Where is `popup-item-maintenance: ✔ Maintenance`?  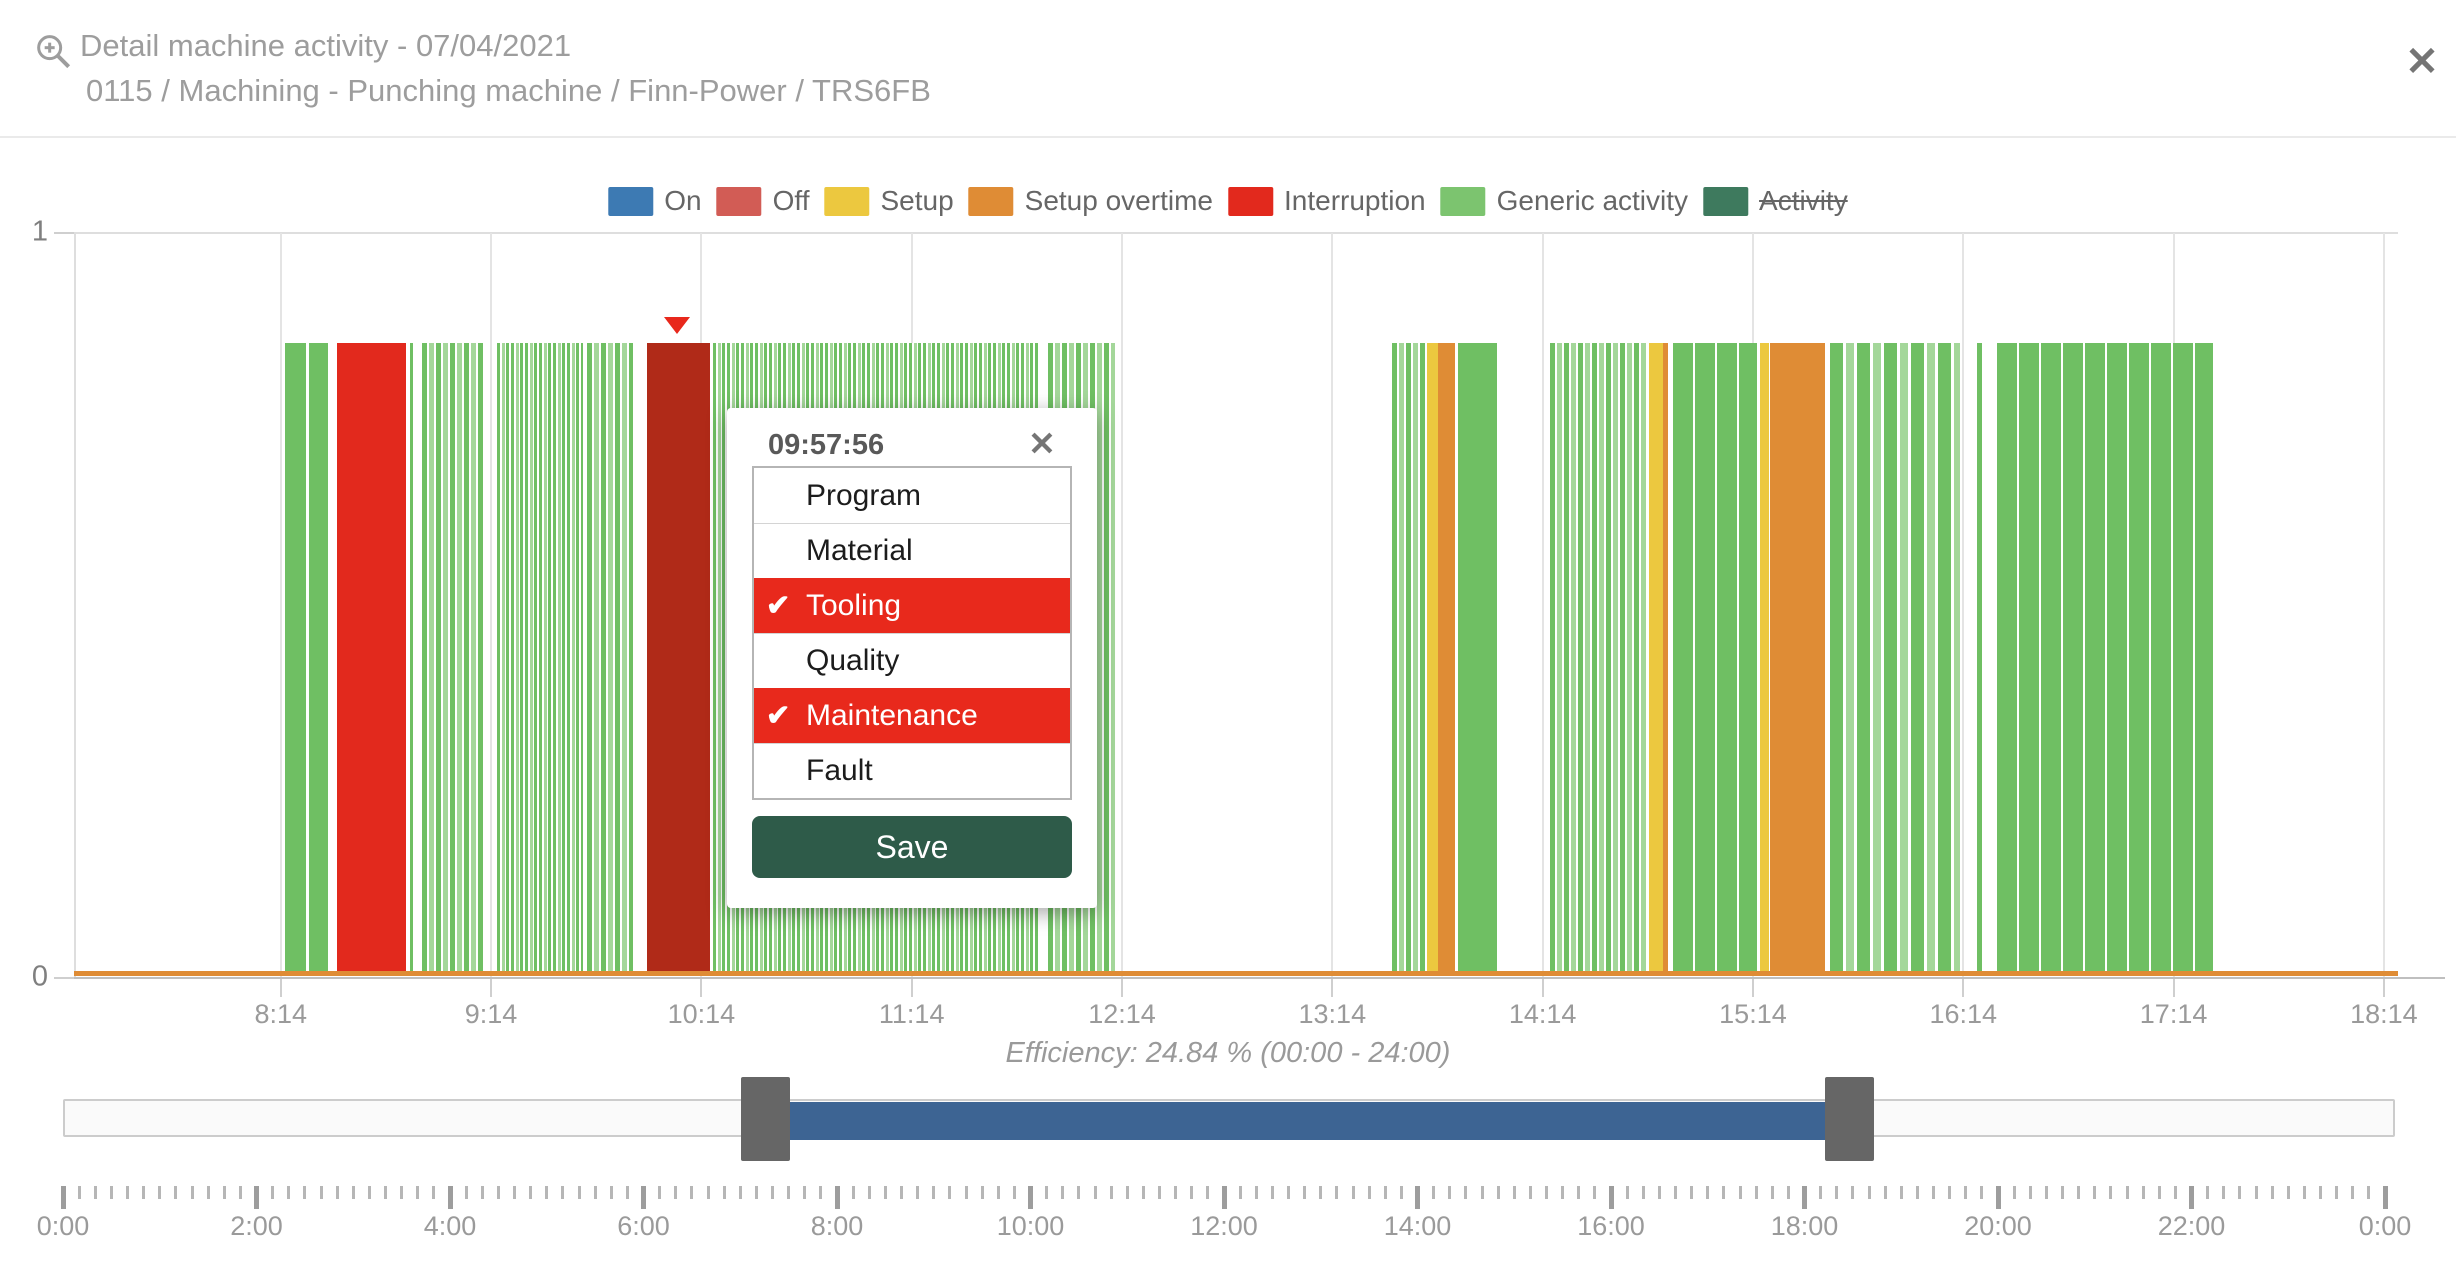 popup-item-maintenance: ✔ Maintenance is located at coordinates (912, 715).